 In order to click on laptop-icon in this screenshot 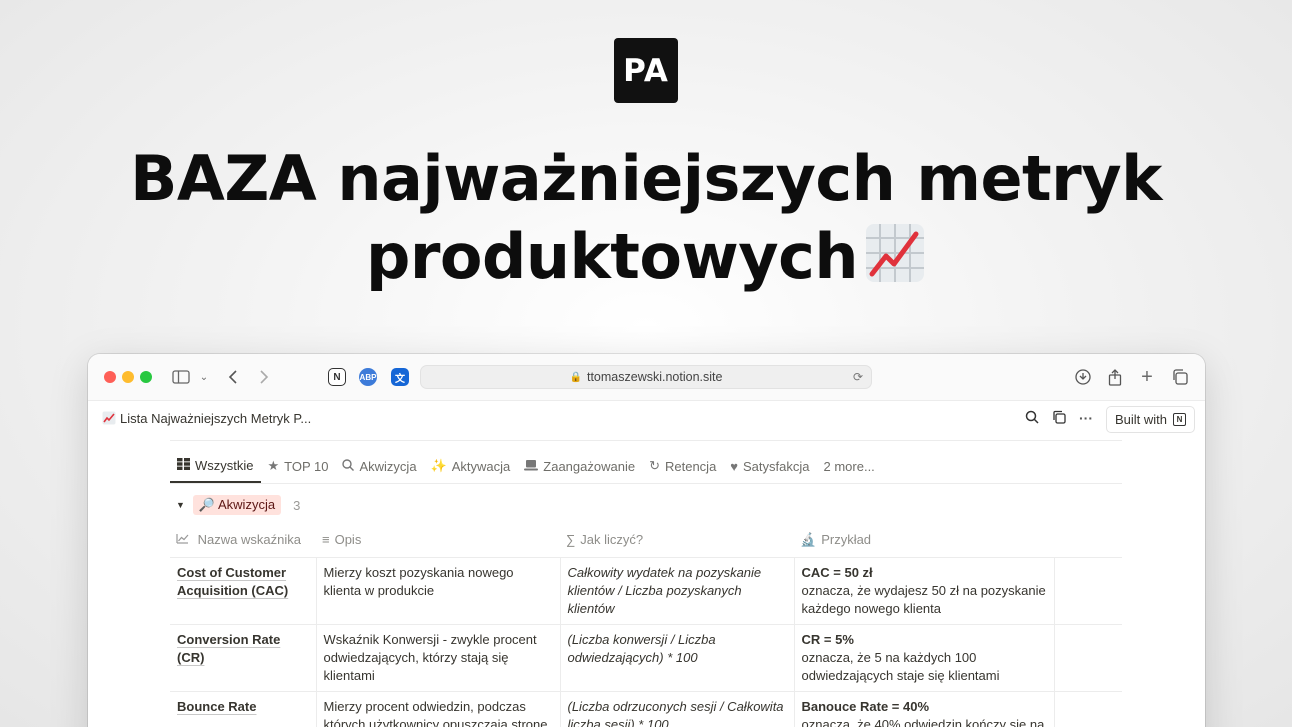, I will do `click(531, 466)`.